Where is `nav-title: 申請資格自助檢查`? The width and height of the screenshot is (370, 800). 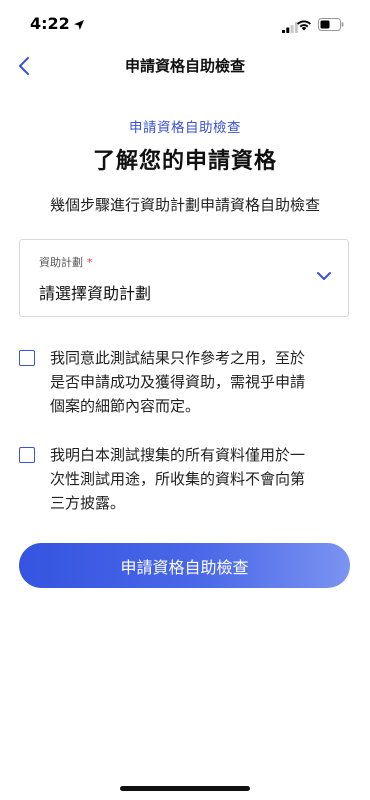 nav-title: 申請資格自助檢查 is located at coordinates (184, 66).